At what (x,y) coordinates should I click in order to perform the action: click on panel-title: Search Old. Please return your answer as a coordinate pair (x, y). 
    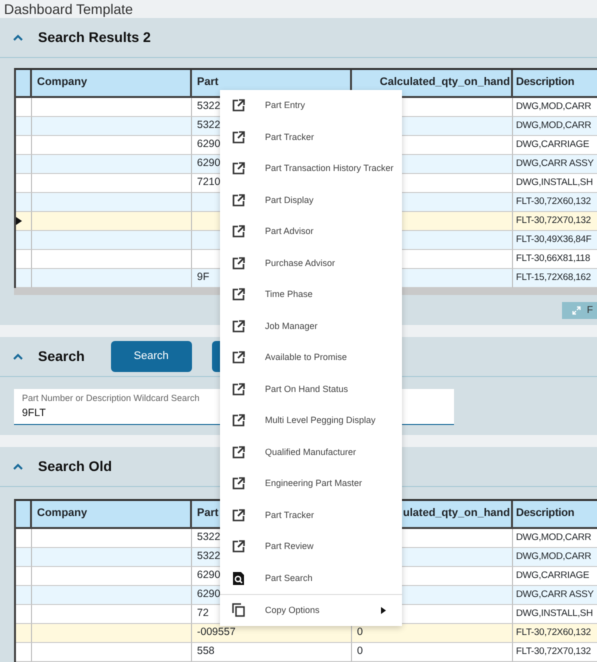
    Looking at the image, I should click on (75, 466).